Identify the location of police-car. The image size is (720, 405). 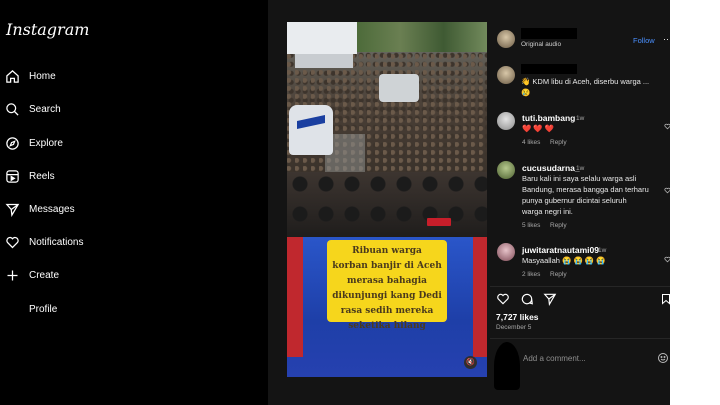
(311, 130).